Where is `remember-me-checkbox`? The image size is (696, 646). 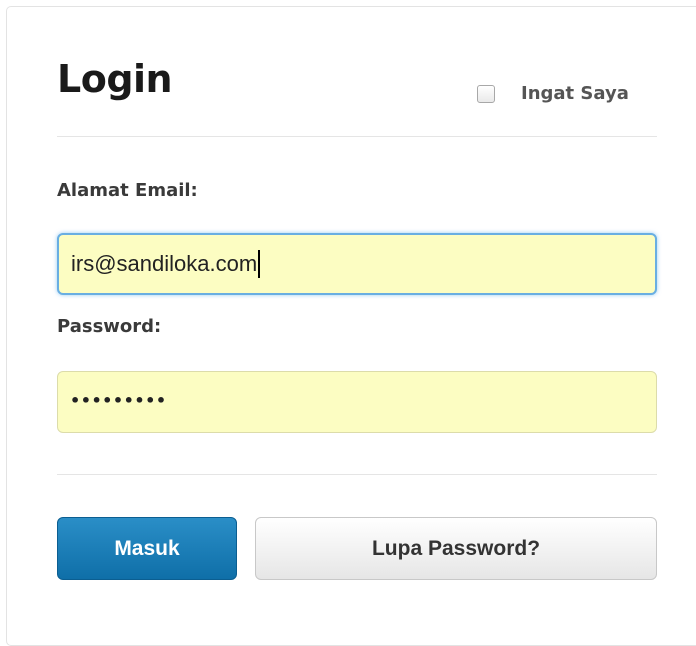
remember-me-checkbox is located at coordinates (486, 93).